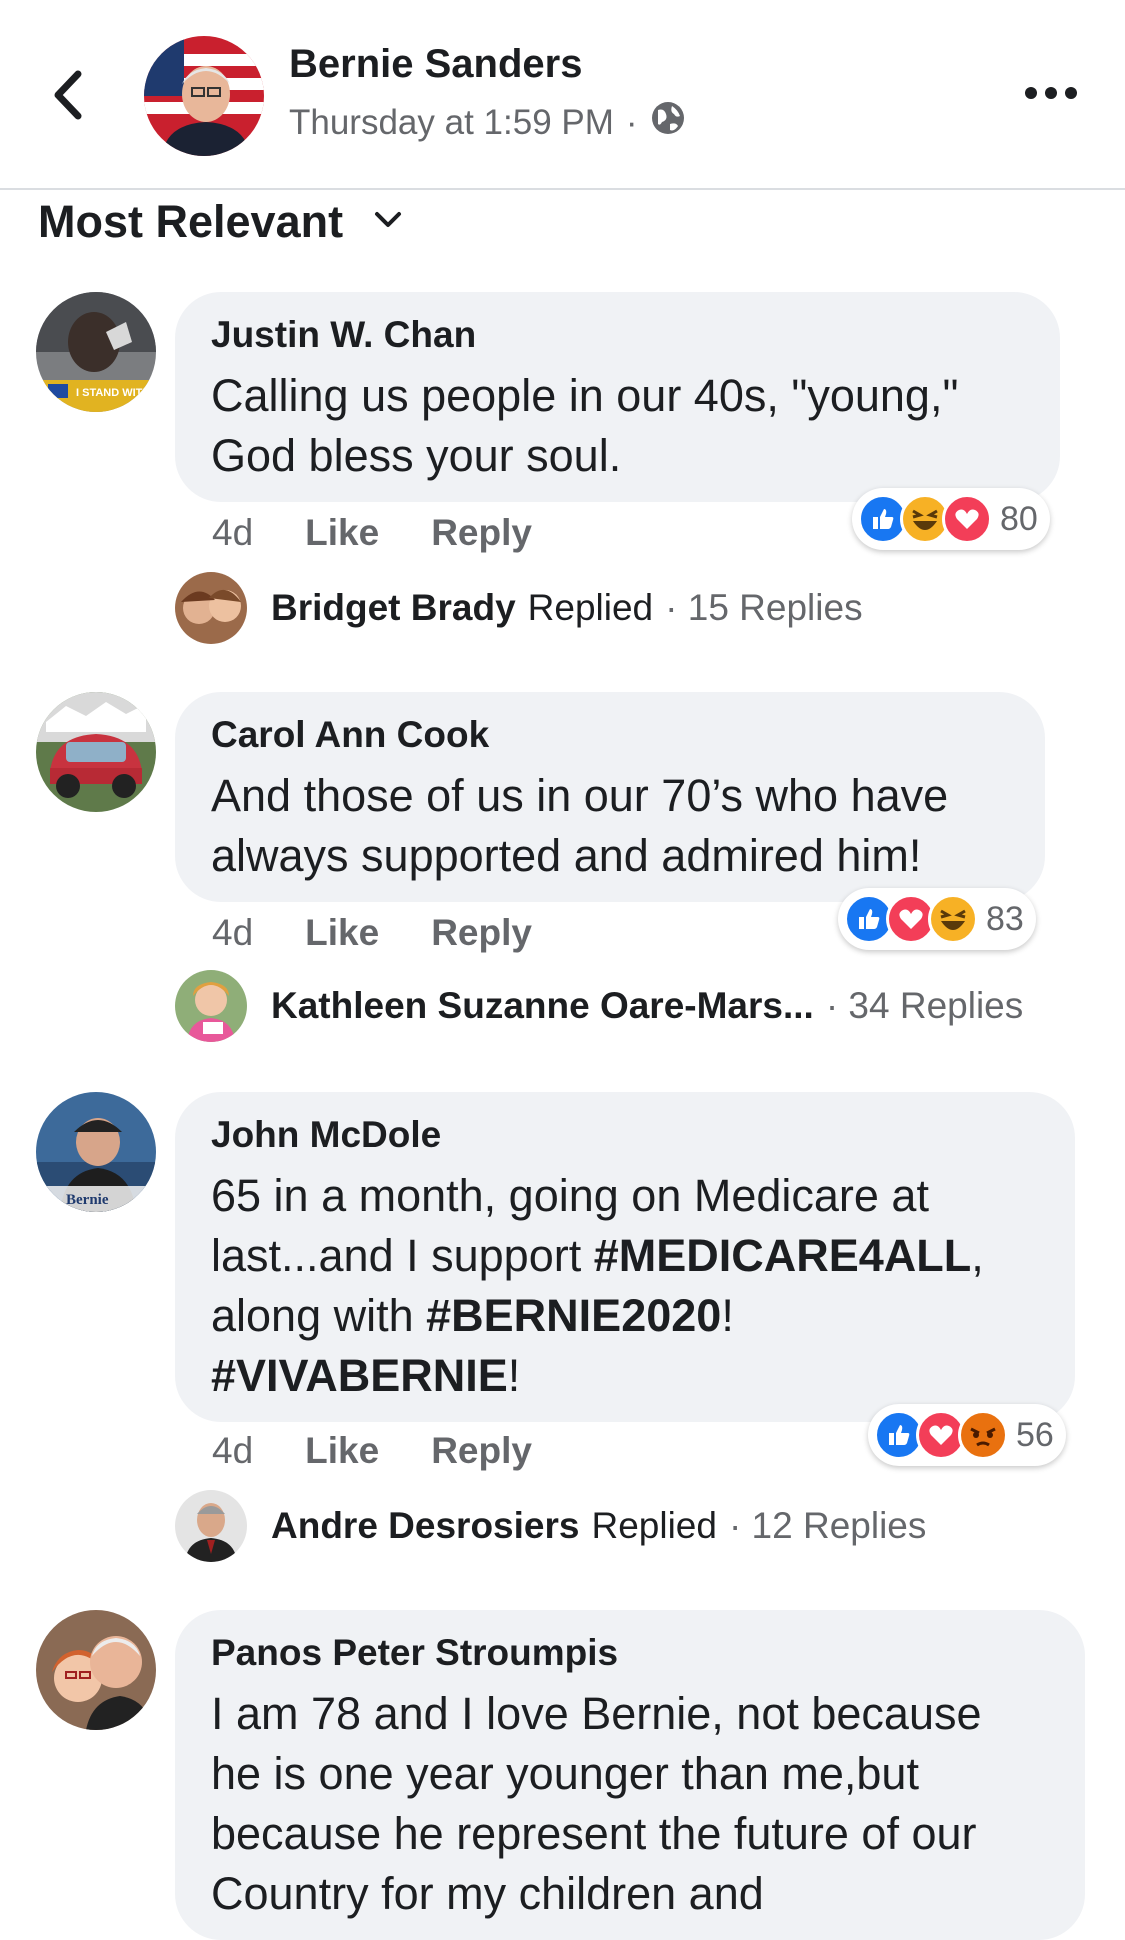 This screenshot has height=1940, width=1125. Describe the element at coordinates (977, 1255) in the screenshot. I see `text-span: ,` at that location.